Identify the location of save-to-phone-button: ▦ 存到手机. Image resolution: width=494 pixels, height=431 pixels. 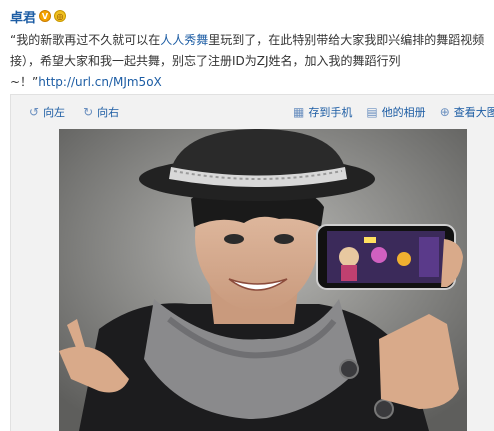
(322, 112).